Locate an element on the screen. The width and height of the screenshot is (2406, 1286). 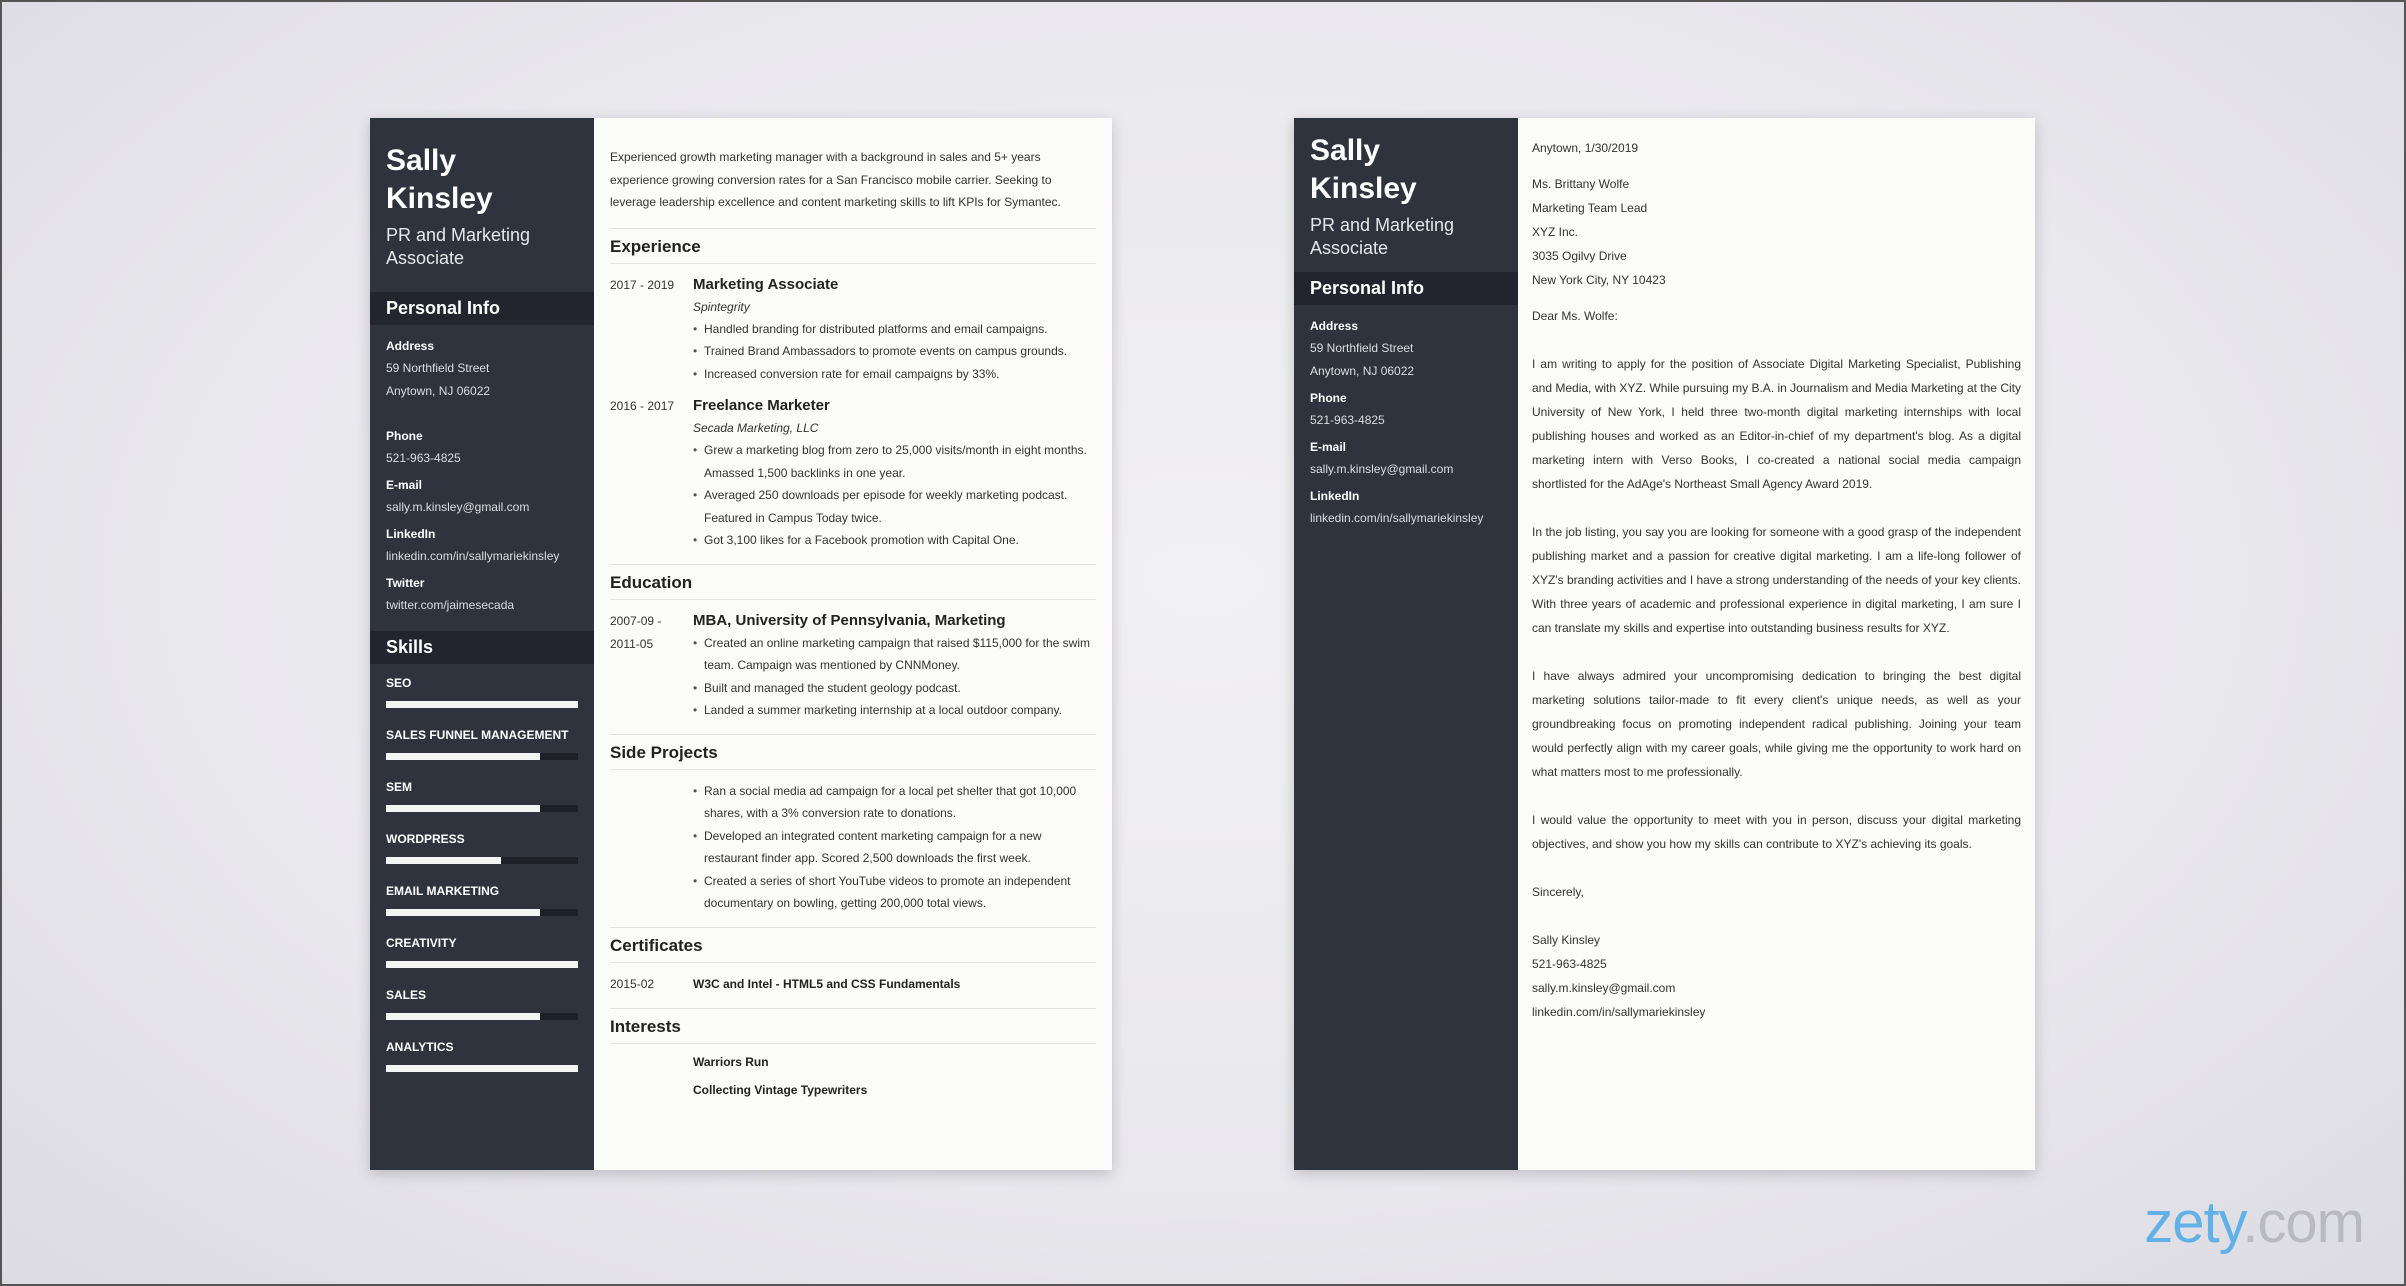
side-projects-heading: Side Projects is located at coordinates (853, 752).